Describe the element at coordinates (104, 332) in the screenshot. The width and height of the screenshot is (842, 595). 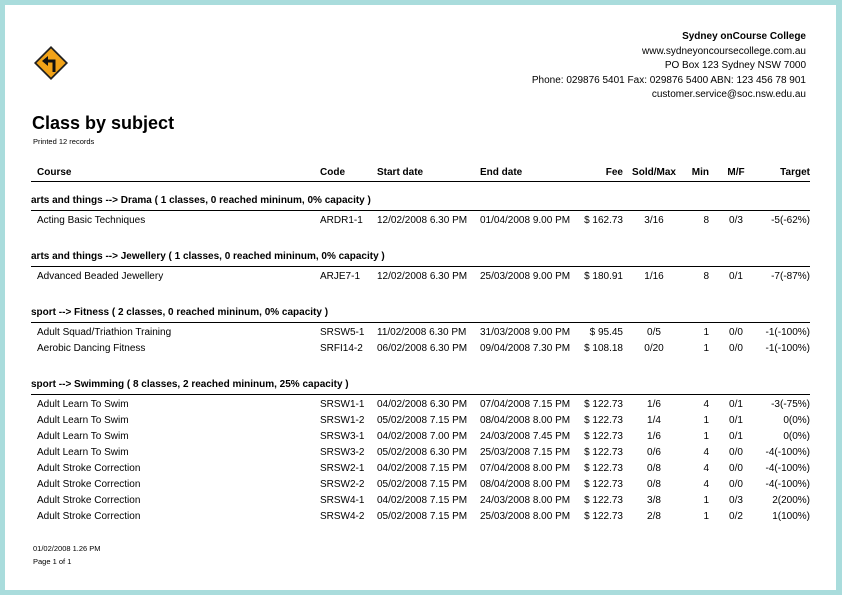
I see `cell-course: Adult Squad/Triathion Training` at that location.